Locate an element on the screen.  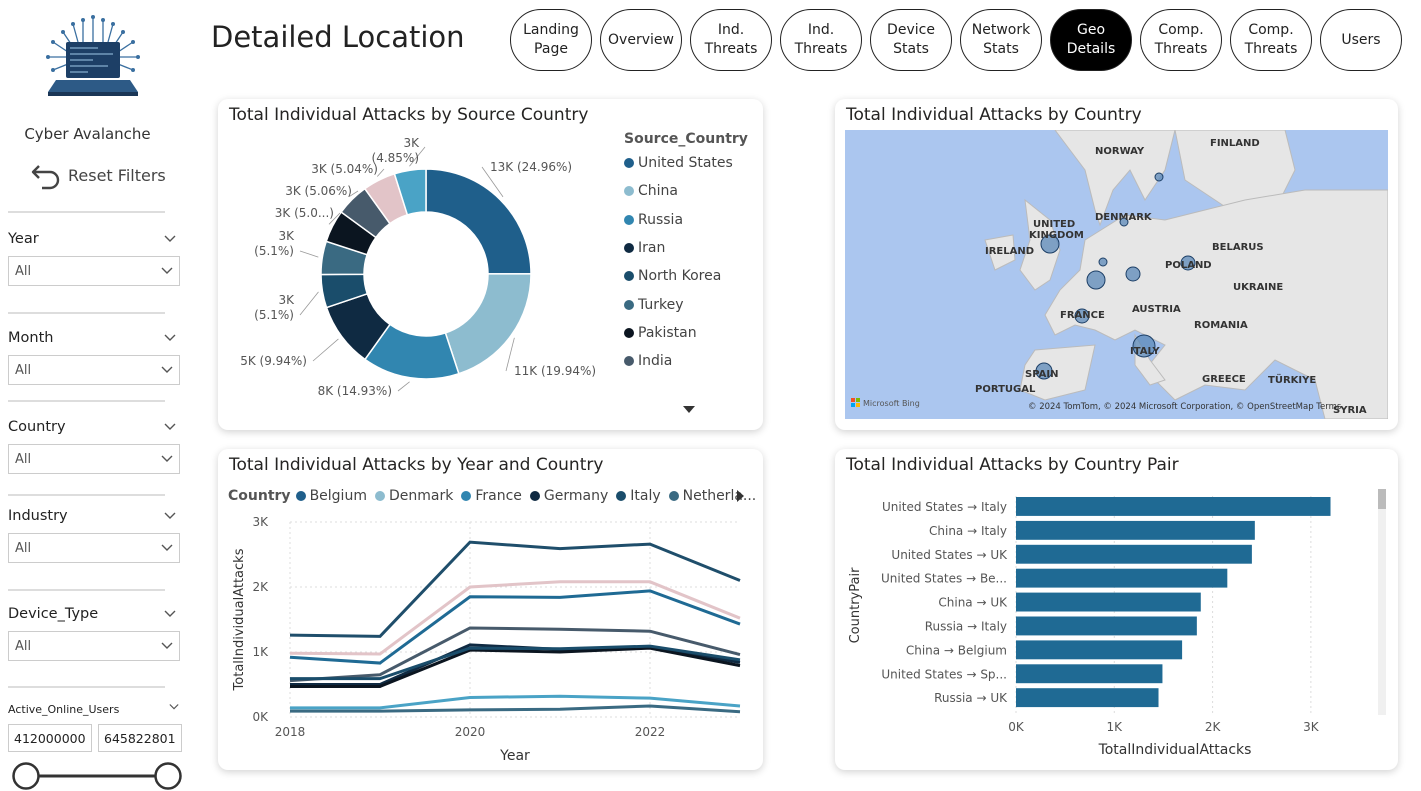
device-type-dropdown: All is located at coordinates (94, 646).